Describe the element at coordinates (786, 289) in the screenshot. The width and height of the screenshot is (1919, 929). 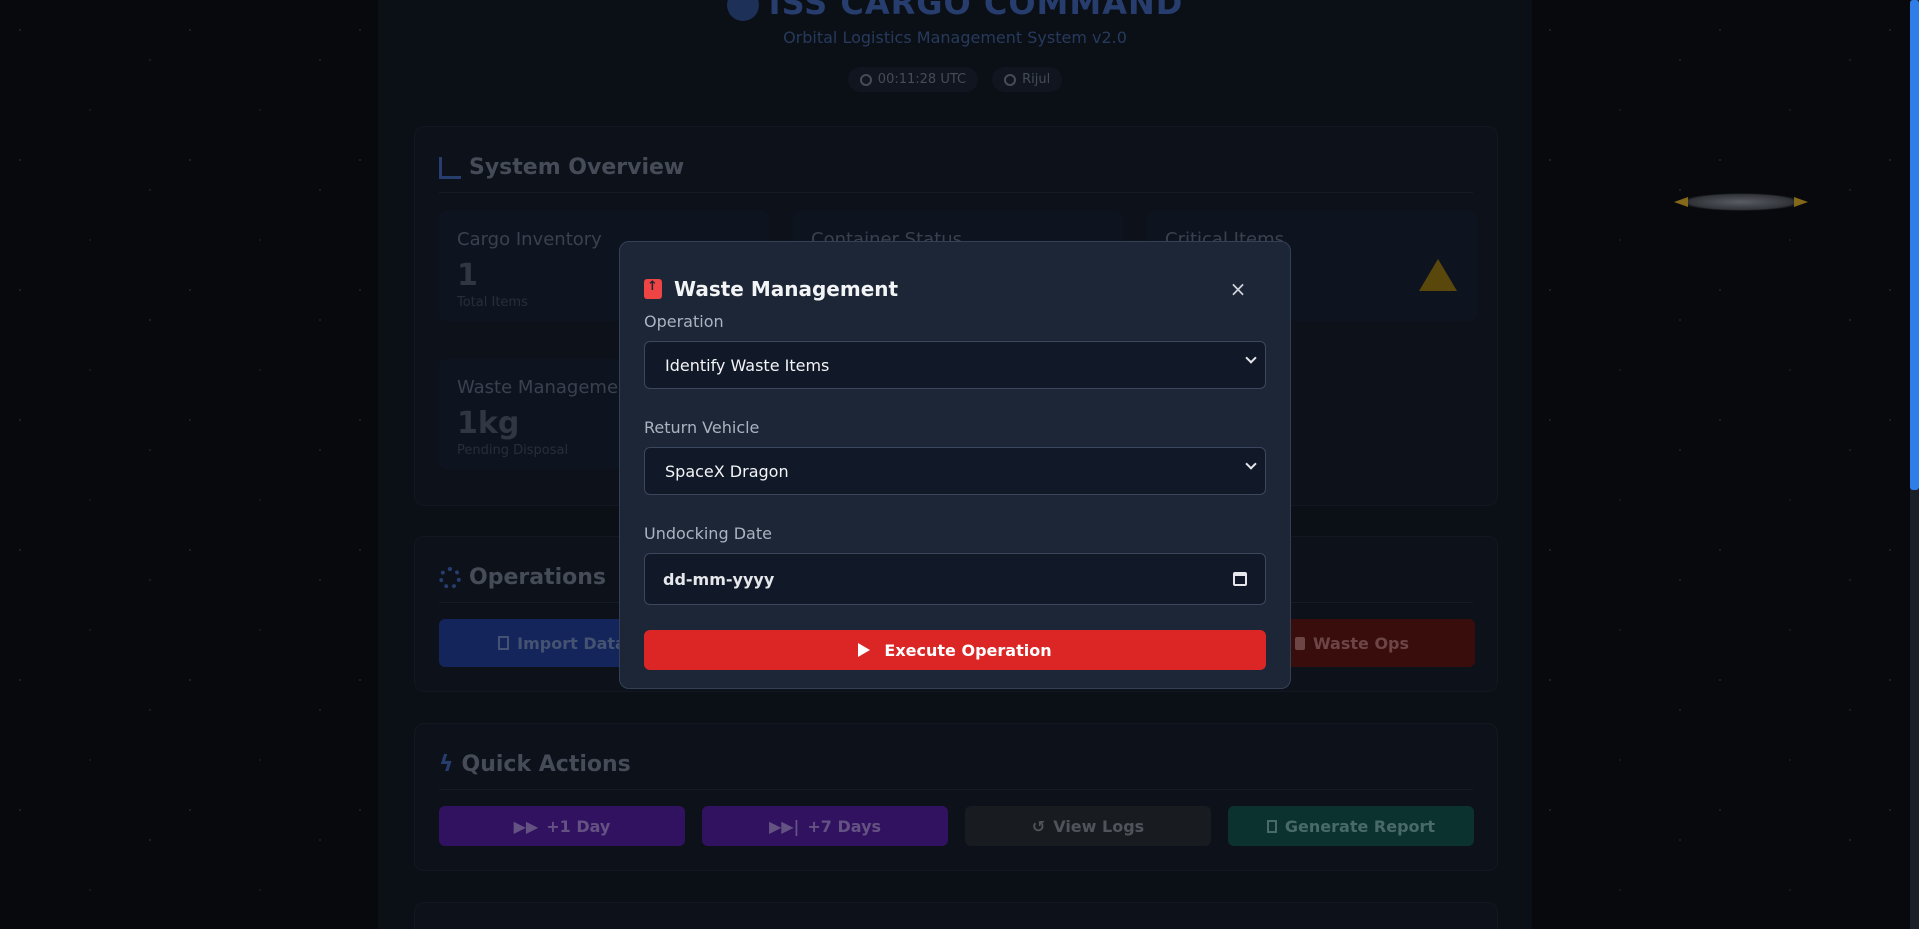
I see `modal-title: Waste Management` at that location.